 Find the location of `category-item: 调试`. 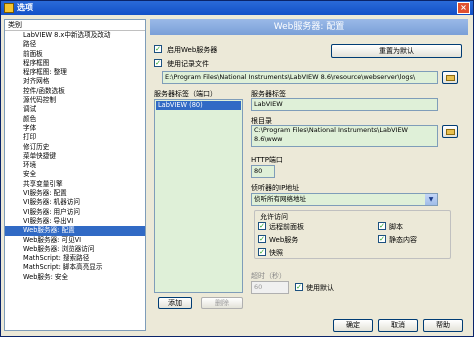

category-item: 调试 is located at coordinates (75, 109).